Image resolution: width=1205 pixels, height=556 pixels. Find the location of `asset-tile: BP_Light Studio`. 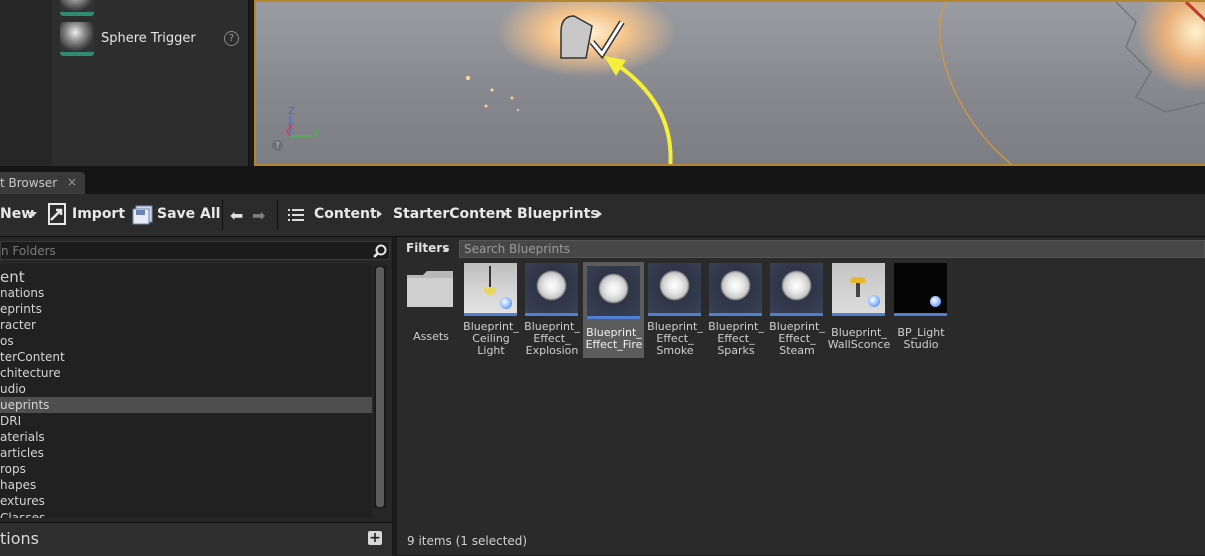

asset-tile: BP_Light Studio is located at coordinates (921, 307).